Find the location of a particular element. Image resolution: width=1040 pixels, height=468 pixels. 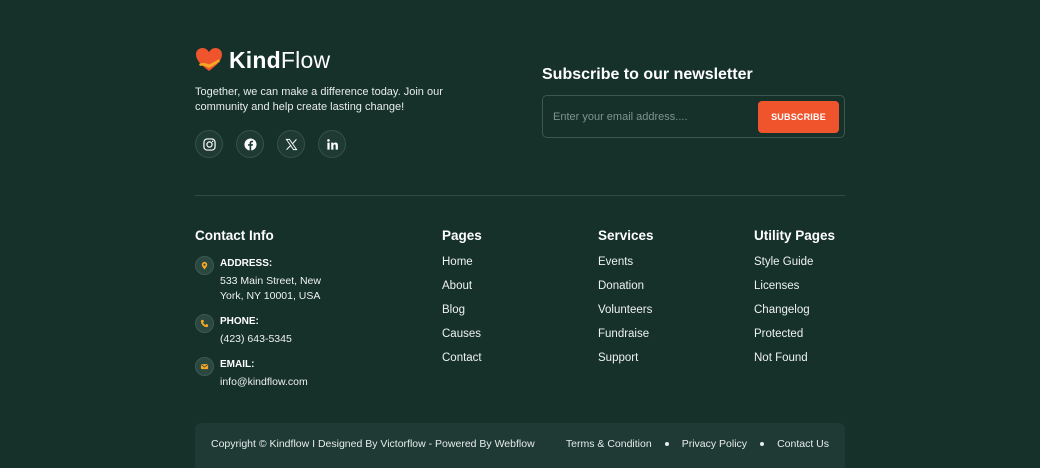

x-link is located at coordinates (291, 144).